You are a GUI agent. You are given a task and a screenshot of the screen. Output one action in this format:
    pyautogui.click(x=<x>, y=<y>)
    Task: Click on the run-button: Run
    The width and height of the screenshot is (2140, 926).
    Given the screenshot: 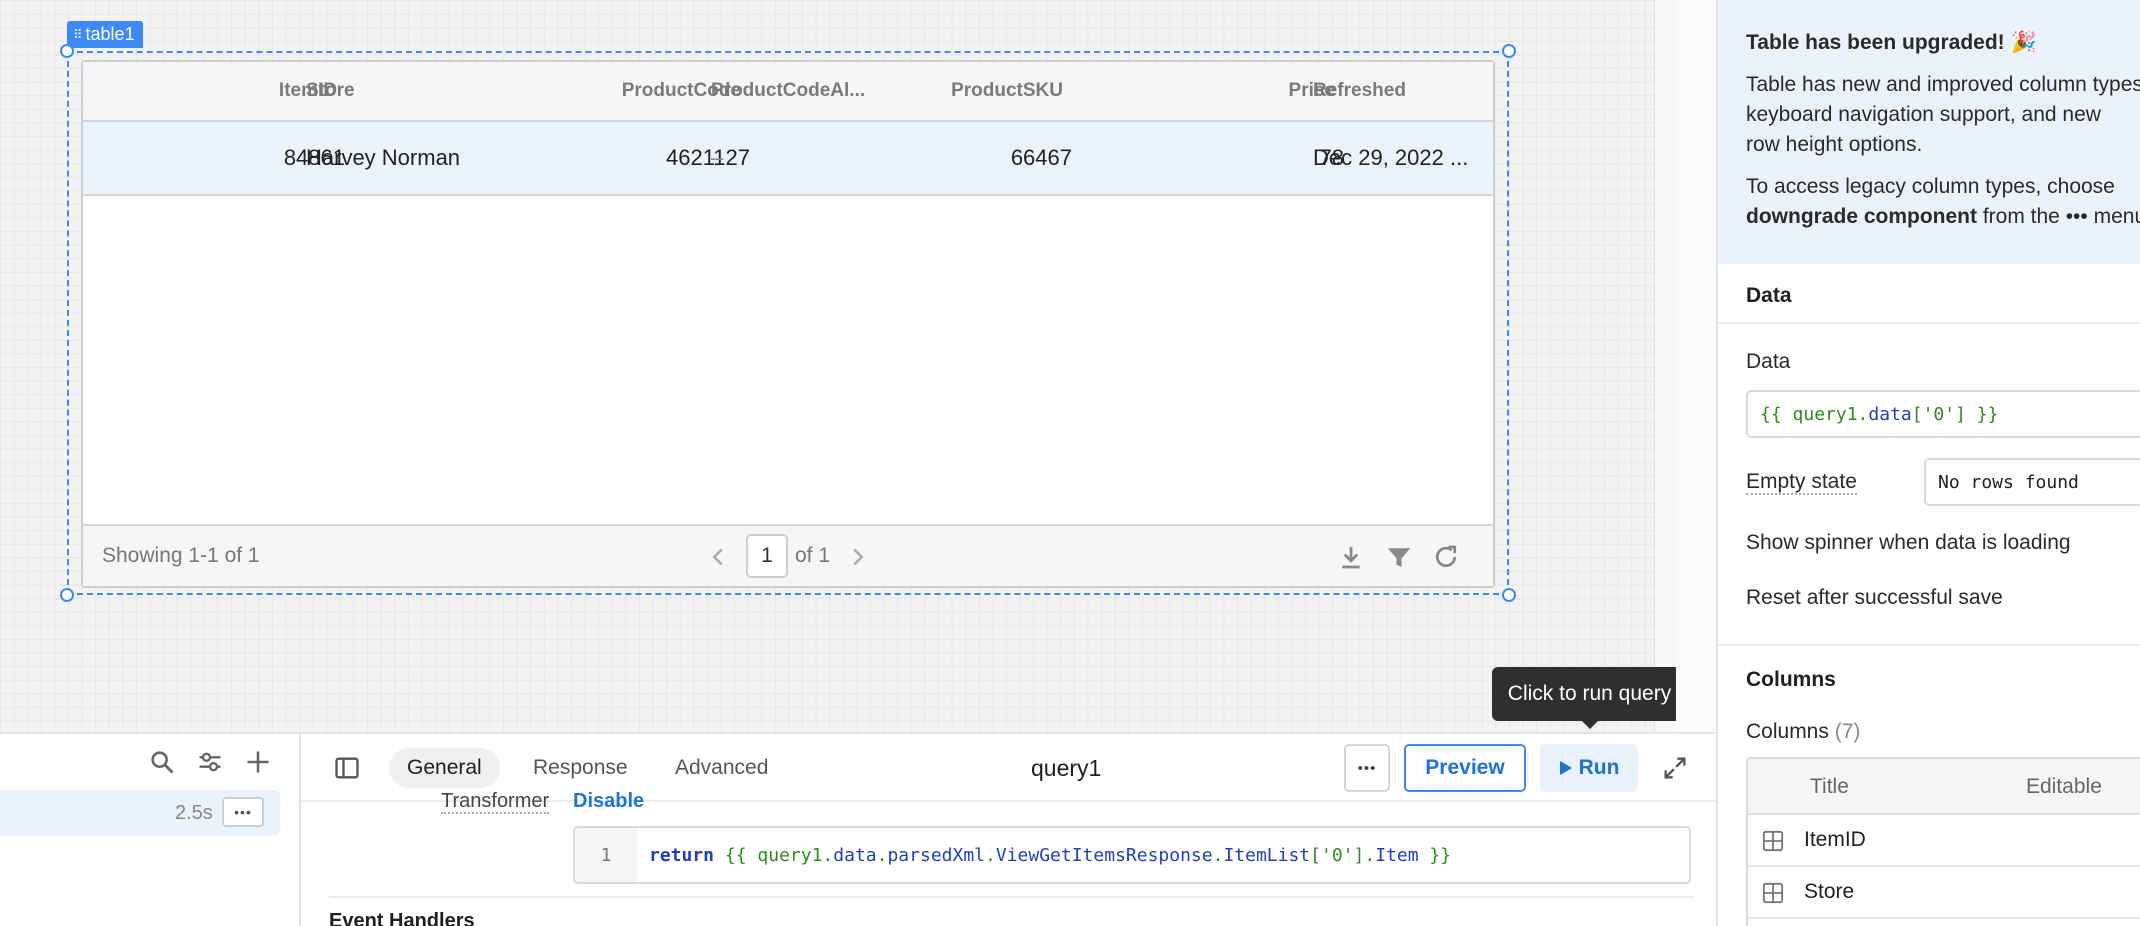 What is the action you would take?
    pyautogui.click(x=1589, y=768)
    